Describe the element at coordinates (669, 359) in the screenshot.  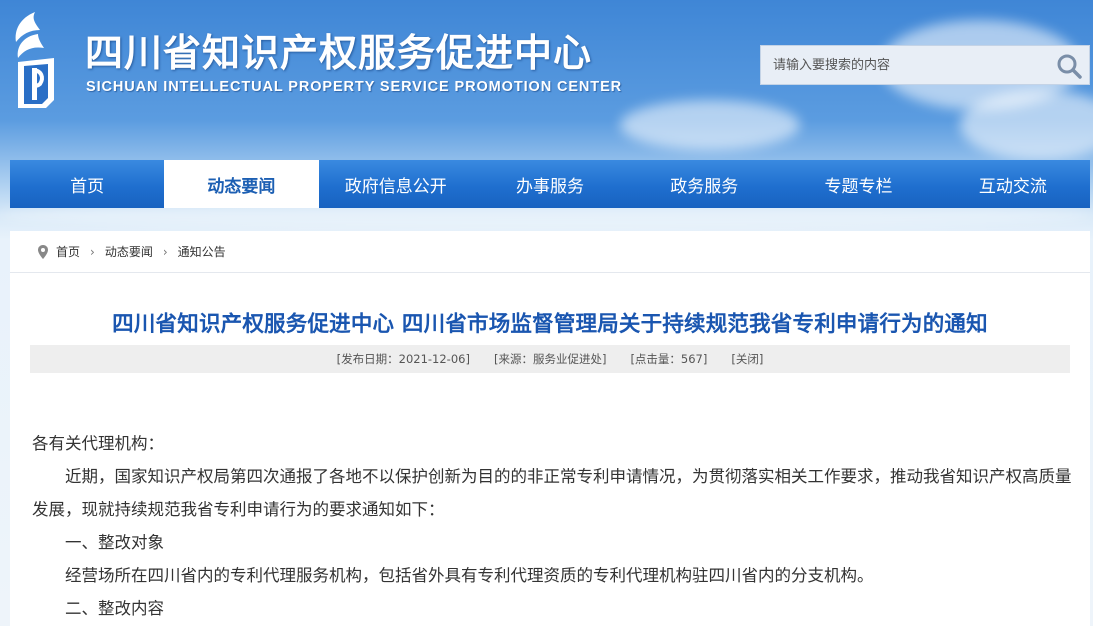
I see `click-count: [点击量：567]` at that location.